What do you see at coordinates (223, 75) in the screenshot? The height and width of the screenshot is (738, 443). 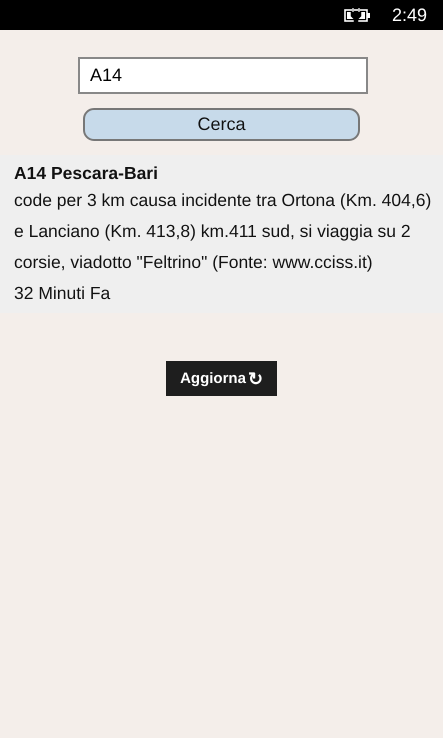 I see `search-field: A14` at bounding box center [223, 75].